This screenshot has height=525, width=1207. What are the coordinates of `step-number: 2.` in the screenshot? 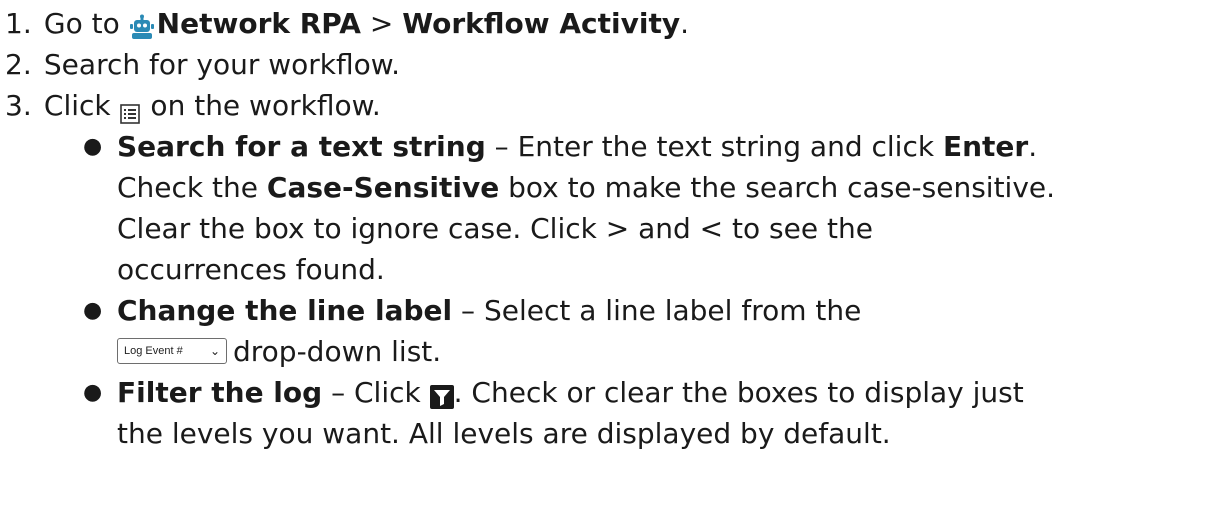 It's located at (18, 64).